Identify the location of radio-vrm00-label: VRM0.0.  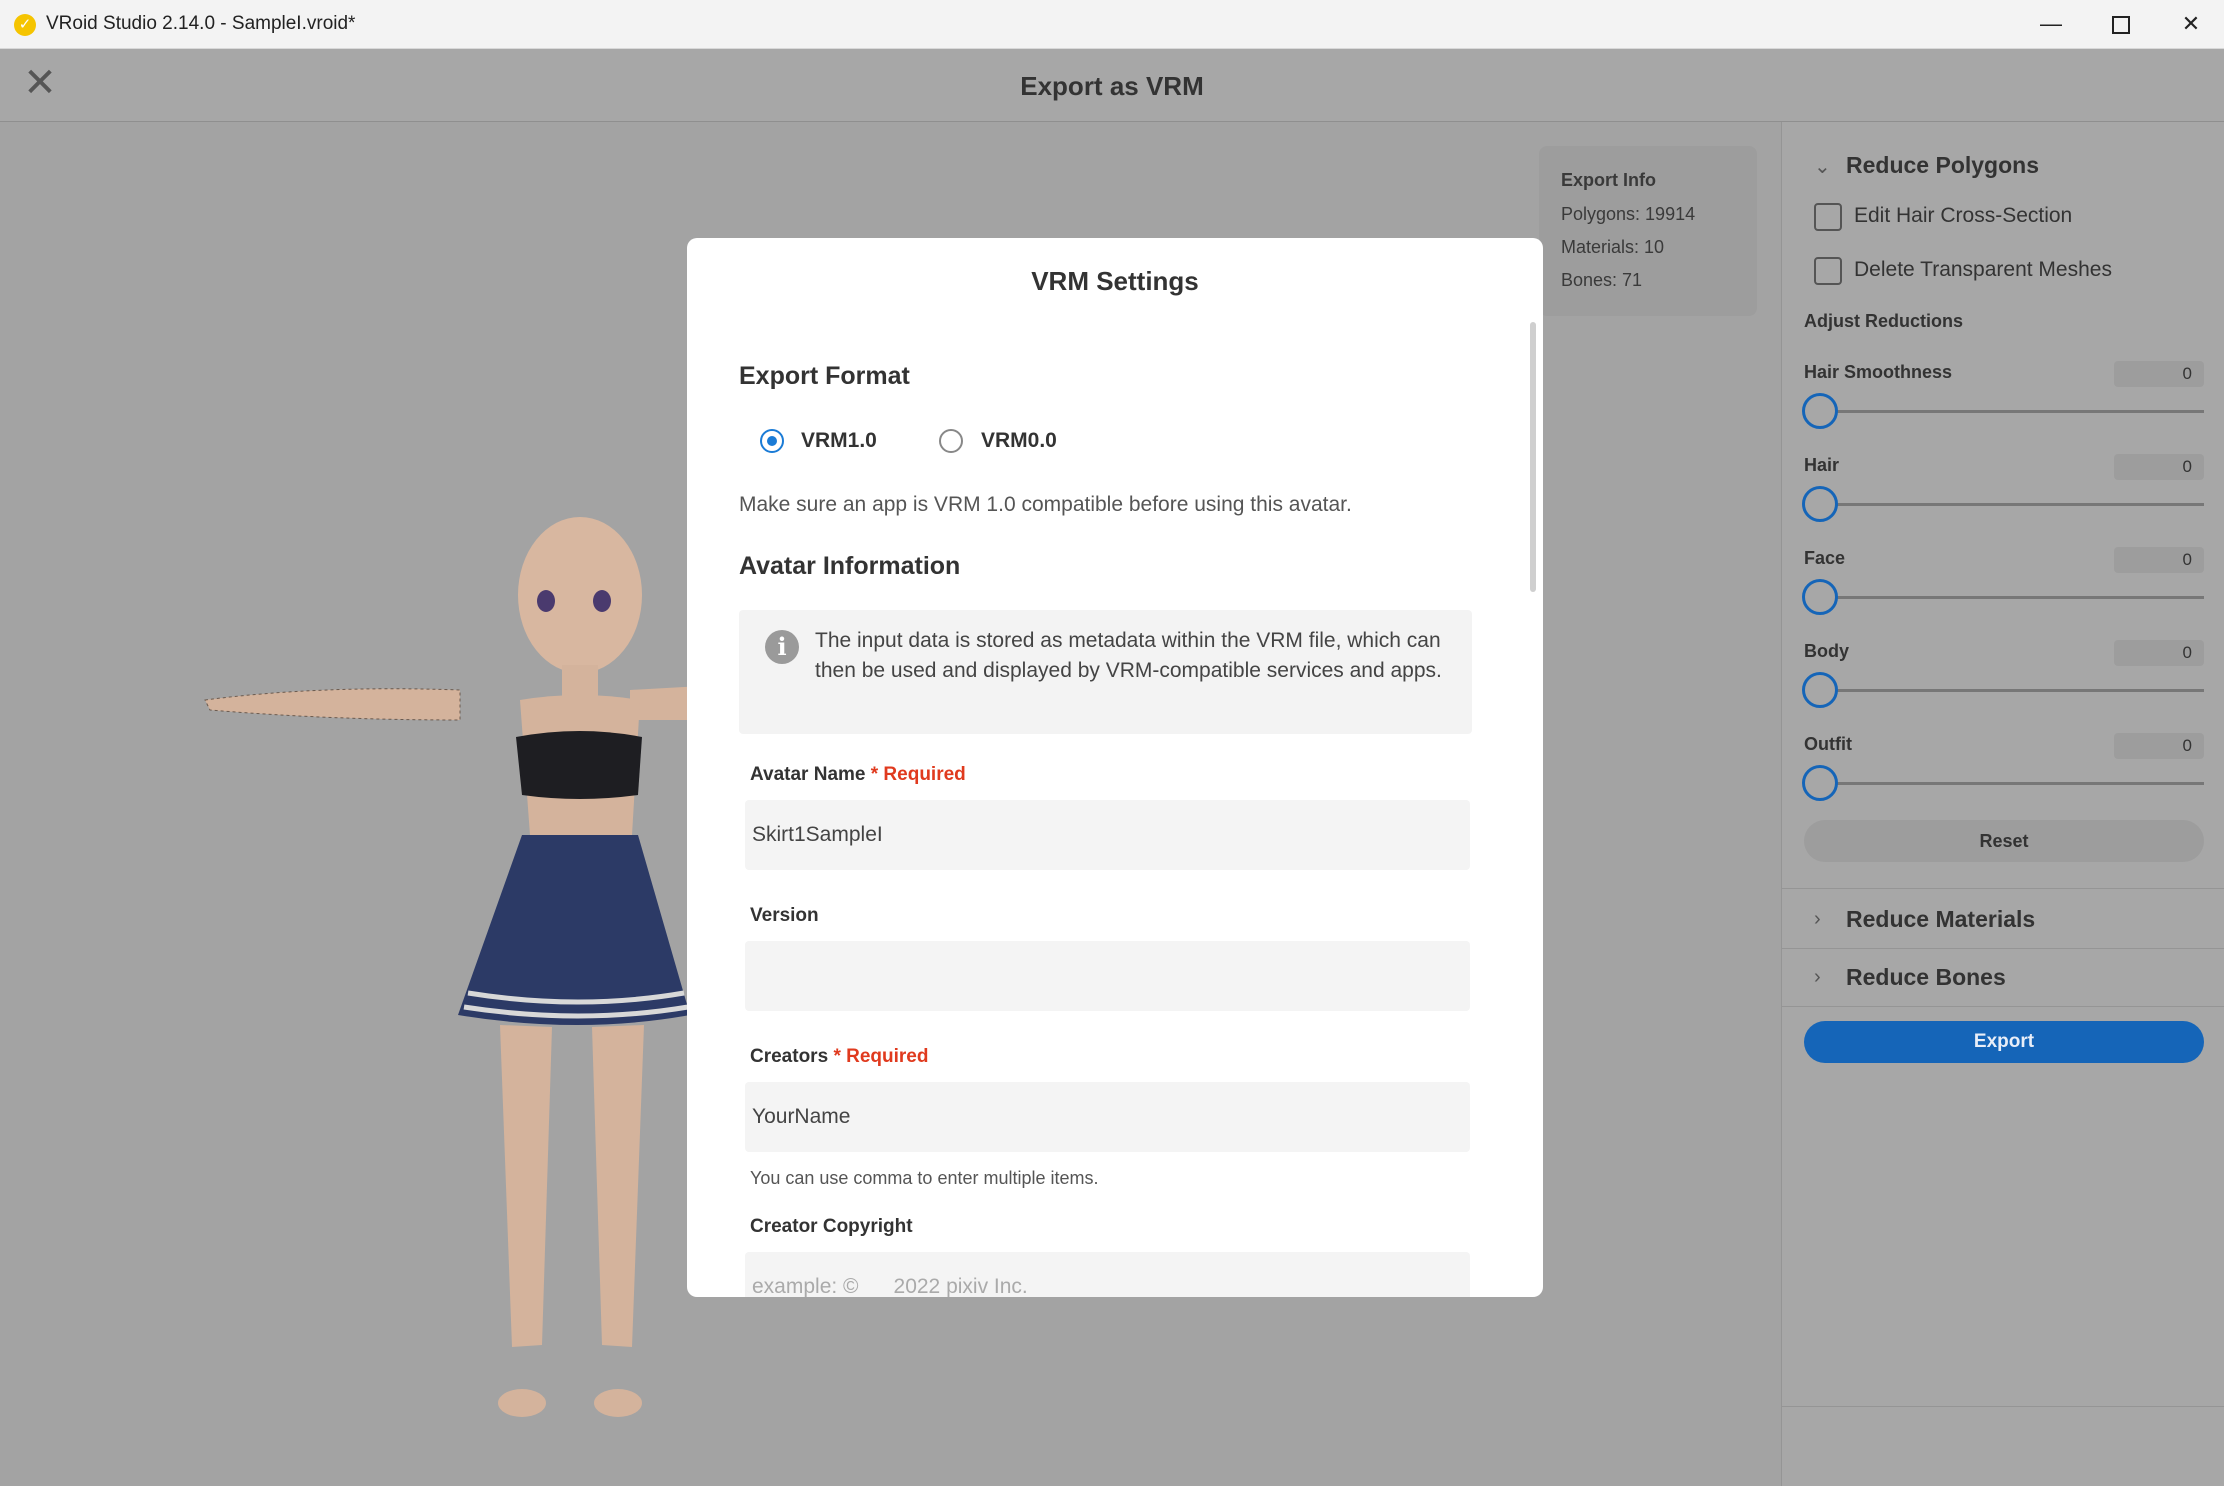
(1019, 441).